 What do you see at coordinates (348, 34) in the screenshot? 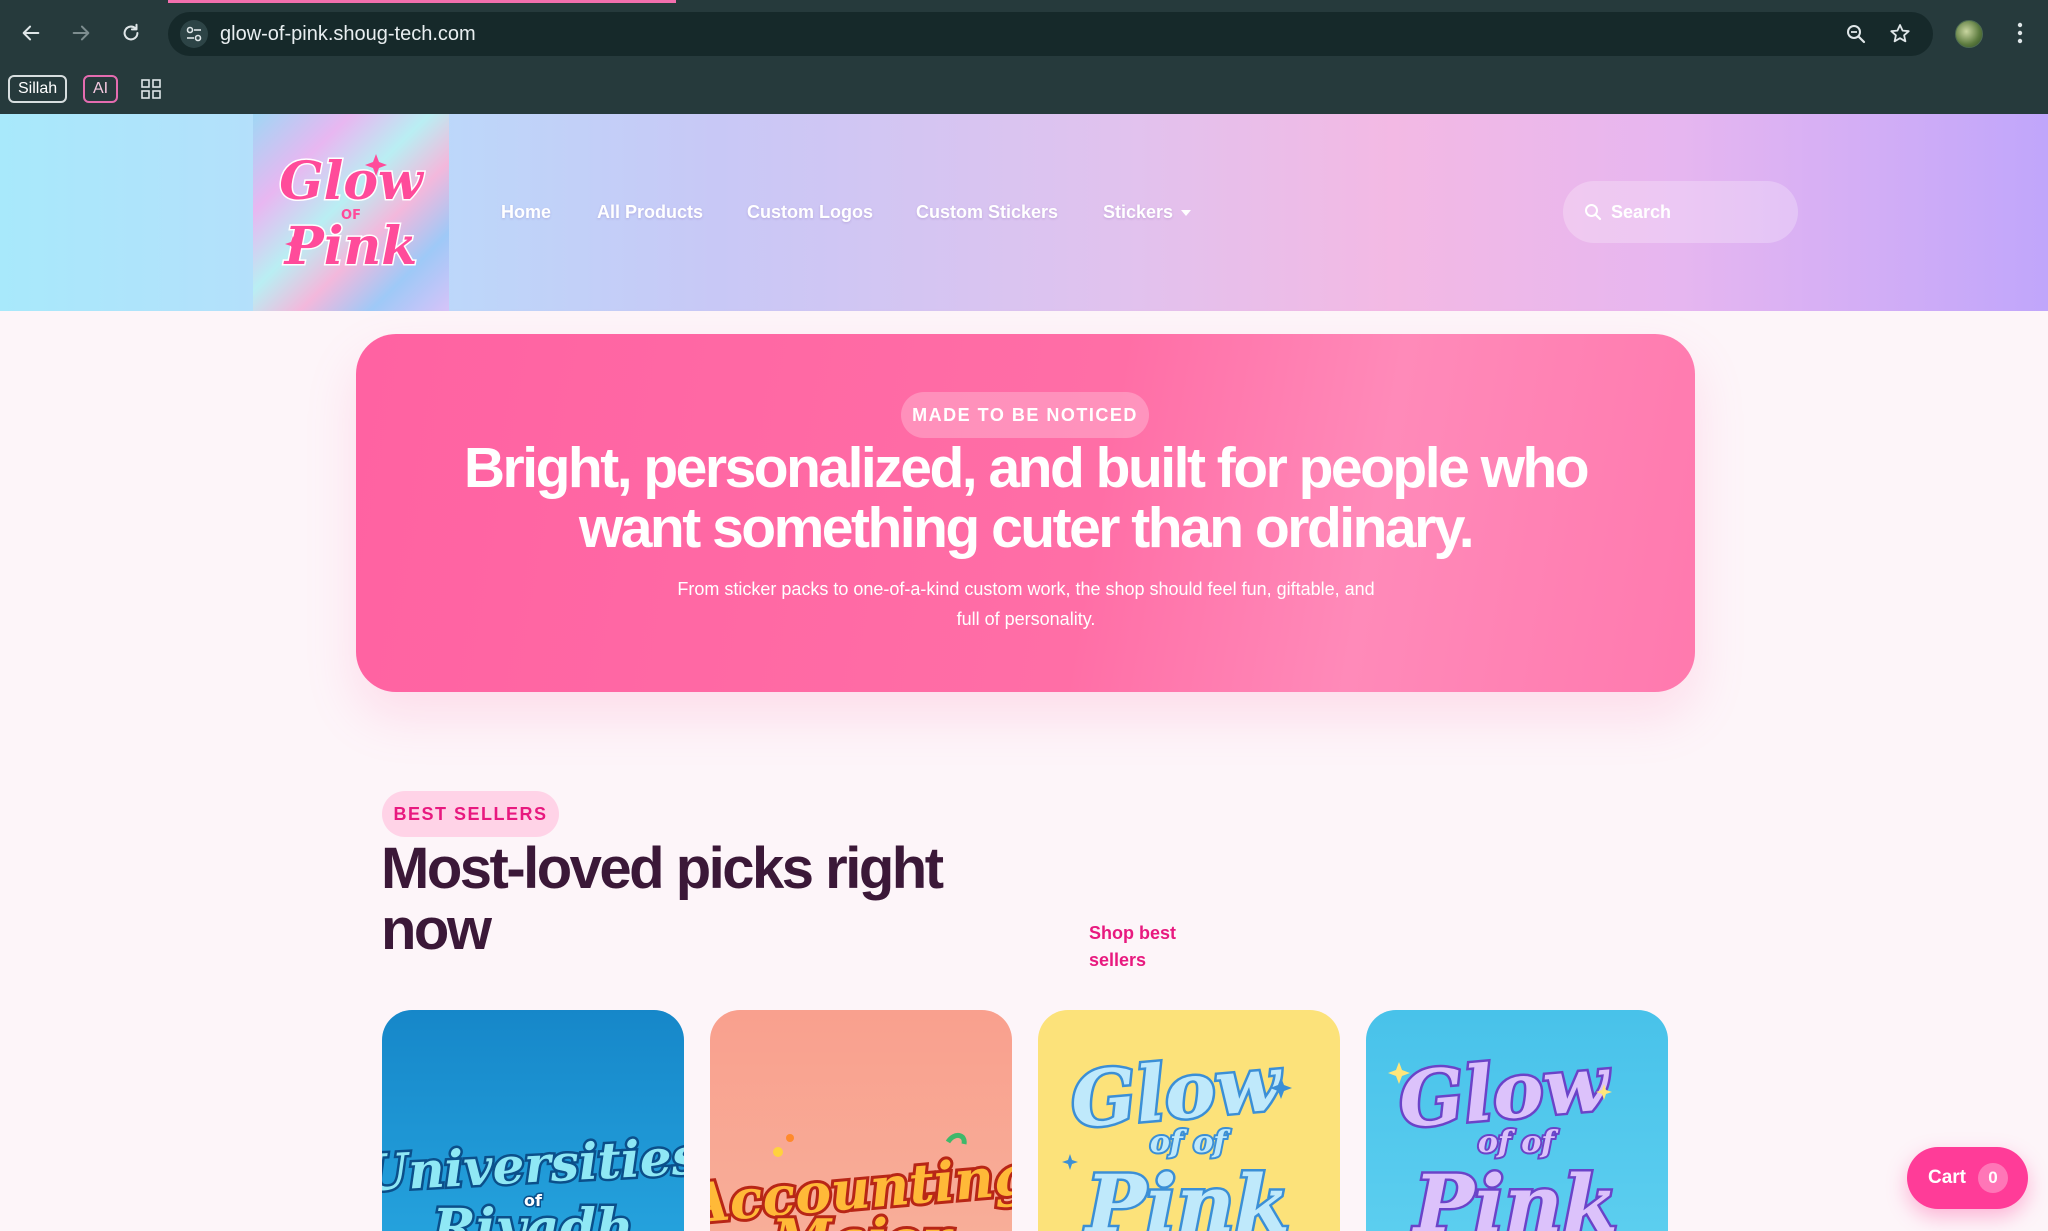
I see `url-text: glow-of-pink.shoug-tech.com` at bounding box center [348, 34].